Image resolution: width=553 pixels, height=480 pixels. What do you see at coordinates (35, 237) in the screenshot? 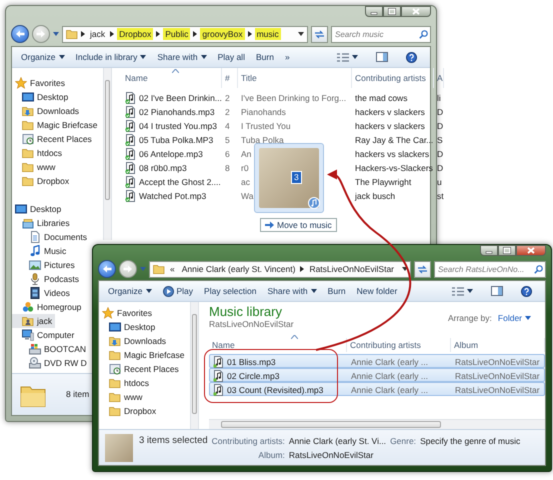
I see `document-icon` at bounding box center [35, 237].